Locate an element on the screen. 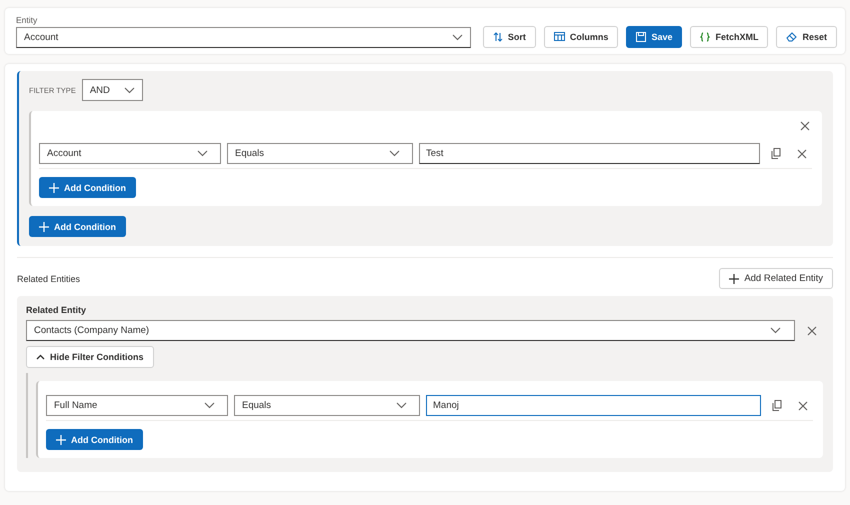 The image size is (850, 505). entity-label: Entity is located at coordinates (27, 20).